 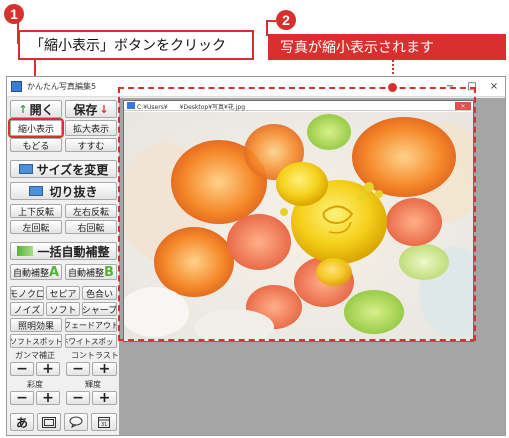 I want to click on soft-spot-label: ソフトスポット, so click(x=36, y=341).